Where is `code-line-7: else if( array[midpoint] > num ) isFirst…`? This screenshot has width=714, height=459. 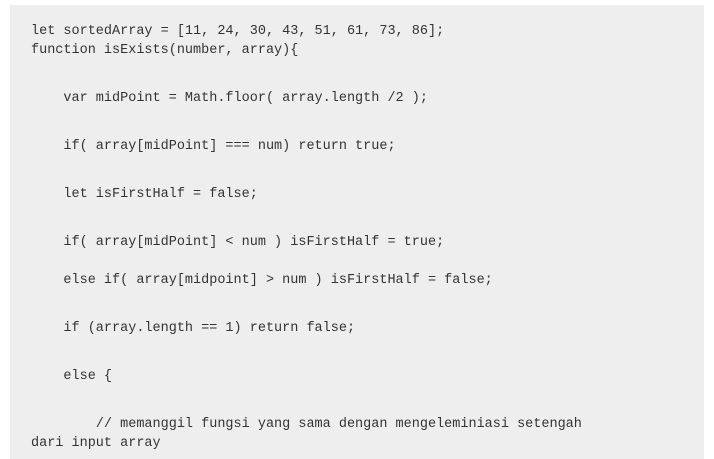 code-line-7: else if( array[midpoint] > num ) isFirst… is located at coordinates (262, 280).